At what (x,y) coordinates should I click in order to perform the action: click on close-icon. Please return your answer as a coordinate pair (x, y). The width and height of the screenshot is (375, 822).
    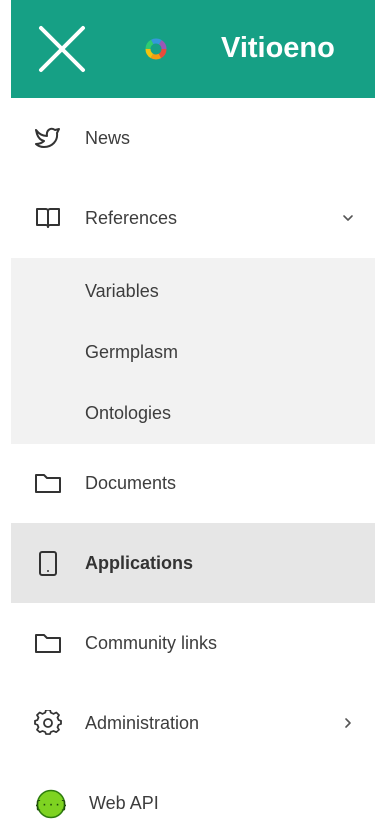
    Looking at the image, I should click on (62, 49).